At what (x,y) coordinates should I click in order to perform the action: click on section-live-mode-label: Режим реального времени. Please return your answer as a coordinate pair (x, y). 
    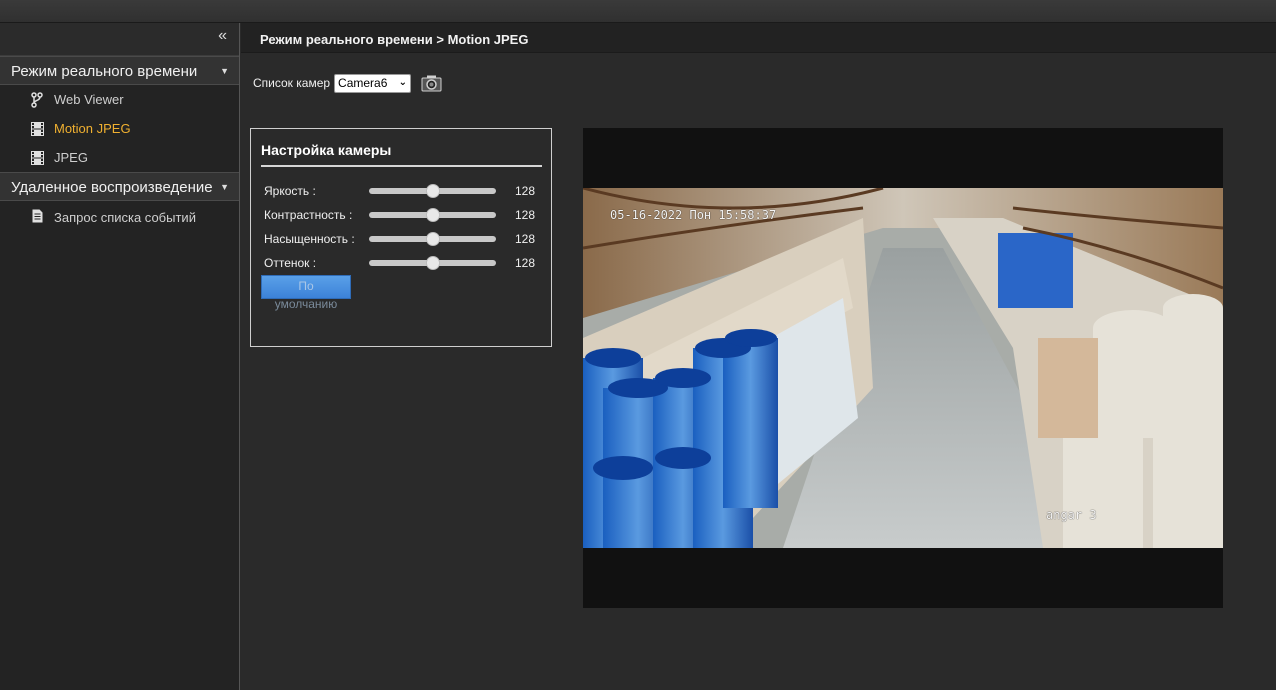
    Looking at the image, I should click on (104, 71).